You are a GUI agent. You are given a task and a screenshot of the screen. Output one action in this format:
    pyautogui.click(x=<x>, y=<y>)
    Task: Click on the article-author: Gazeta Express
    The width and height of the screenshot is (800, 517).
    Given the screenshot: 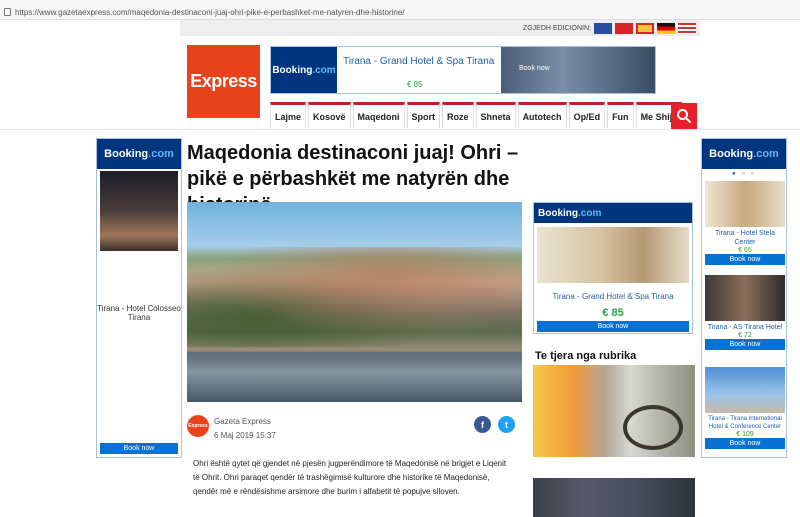 What is the action you would take?
    pyautogui.click(x=242, y=421)
    